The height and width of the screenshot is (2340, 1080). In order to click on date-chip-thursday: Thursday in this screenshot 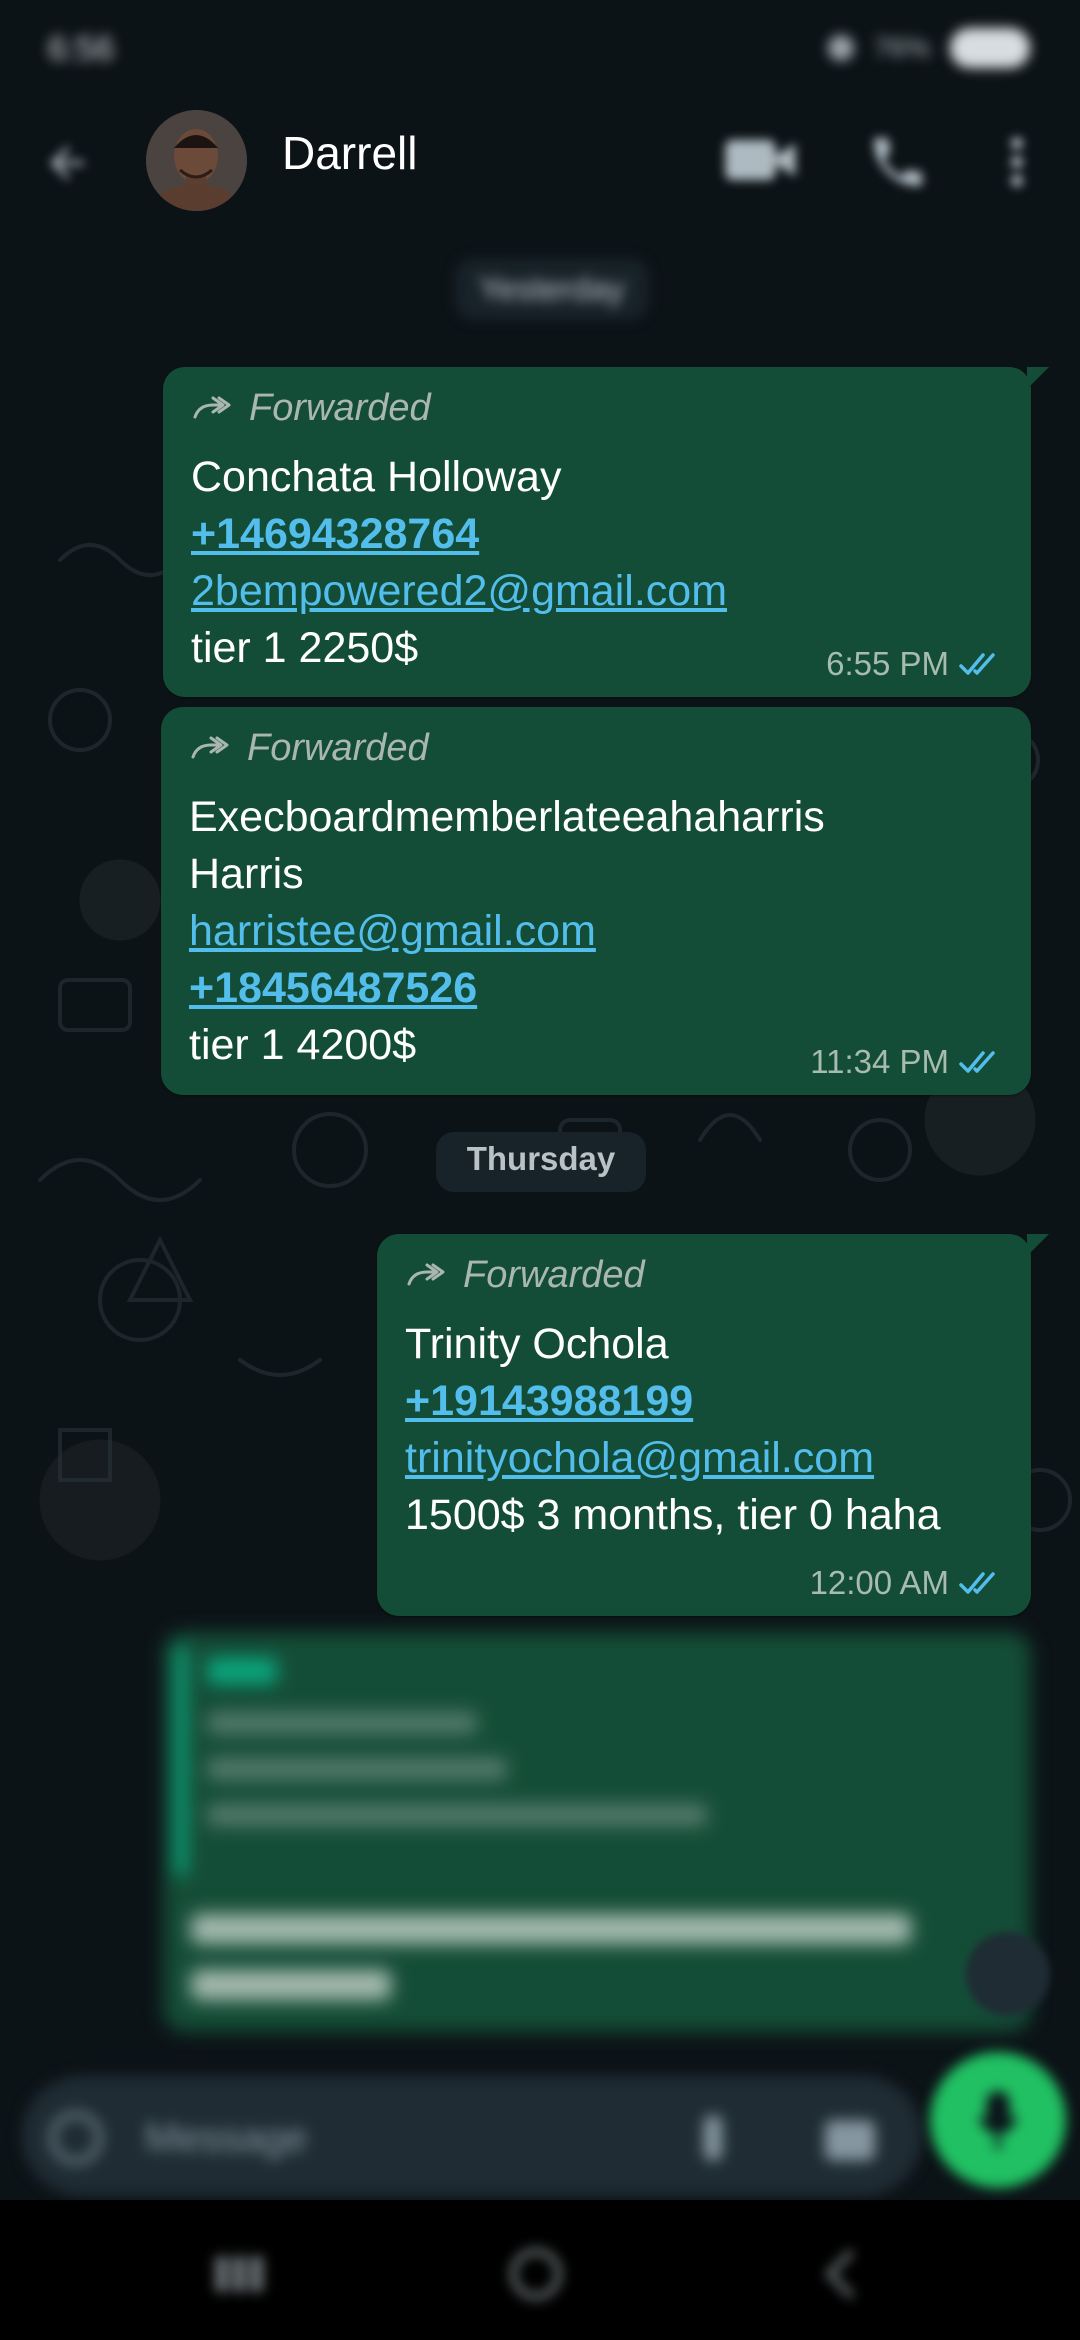, I will do `click(541, 1162)`.